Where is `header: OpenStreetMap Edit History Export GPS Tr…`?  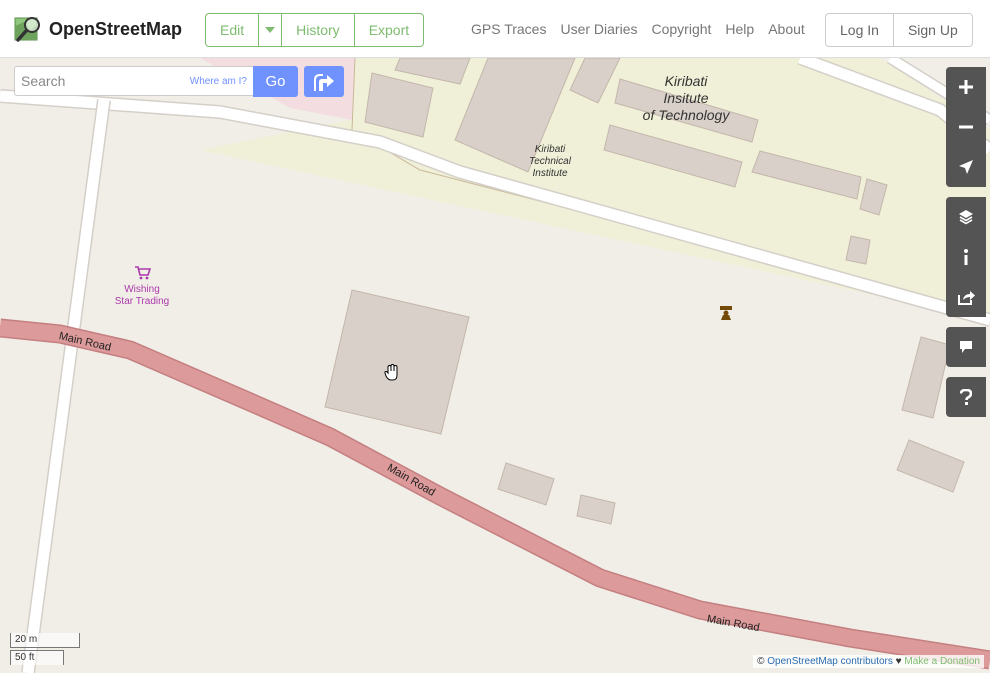
header: OpenStreetMap Edit History Export GPS Tr… is located at coordinates (495, 29).